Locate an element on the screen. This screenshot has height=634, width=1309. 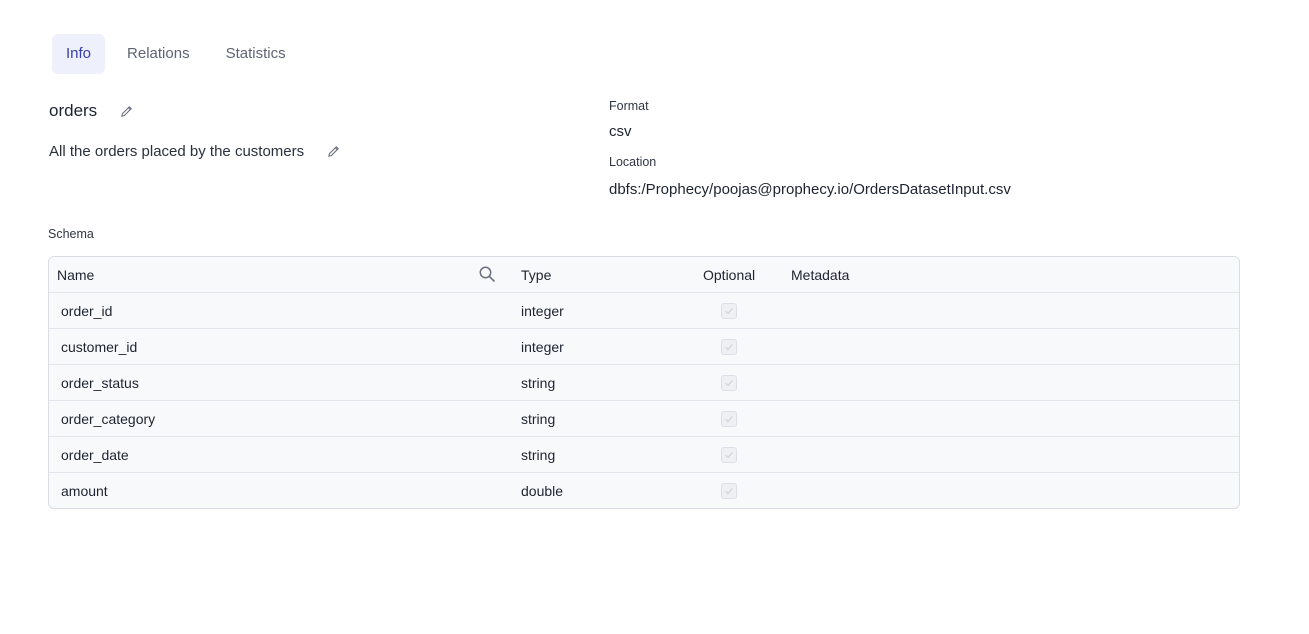
field-name: customer_id is located at coordinates (99, 346).